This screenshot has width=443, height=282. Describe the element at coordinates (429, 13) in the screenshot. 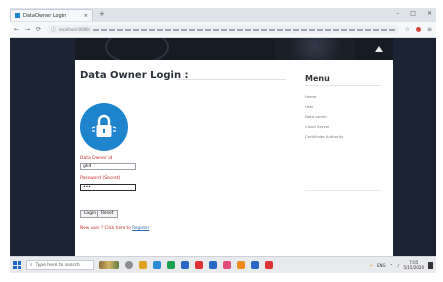

I see `close-window-button: ✕` at that location.